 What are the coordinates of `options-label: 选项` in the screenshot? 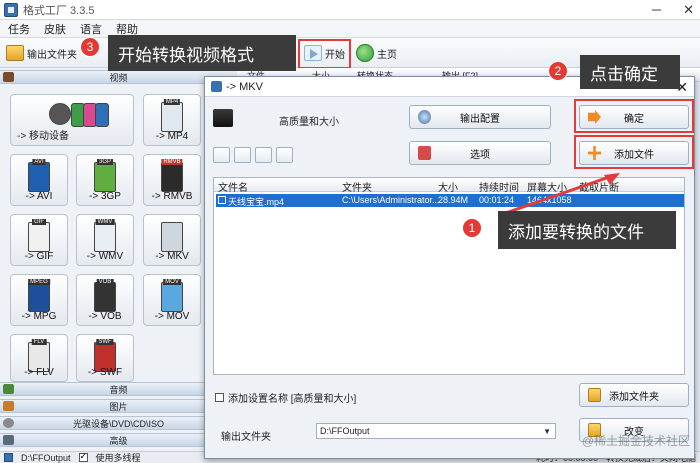 It's located at (480, 155).